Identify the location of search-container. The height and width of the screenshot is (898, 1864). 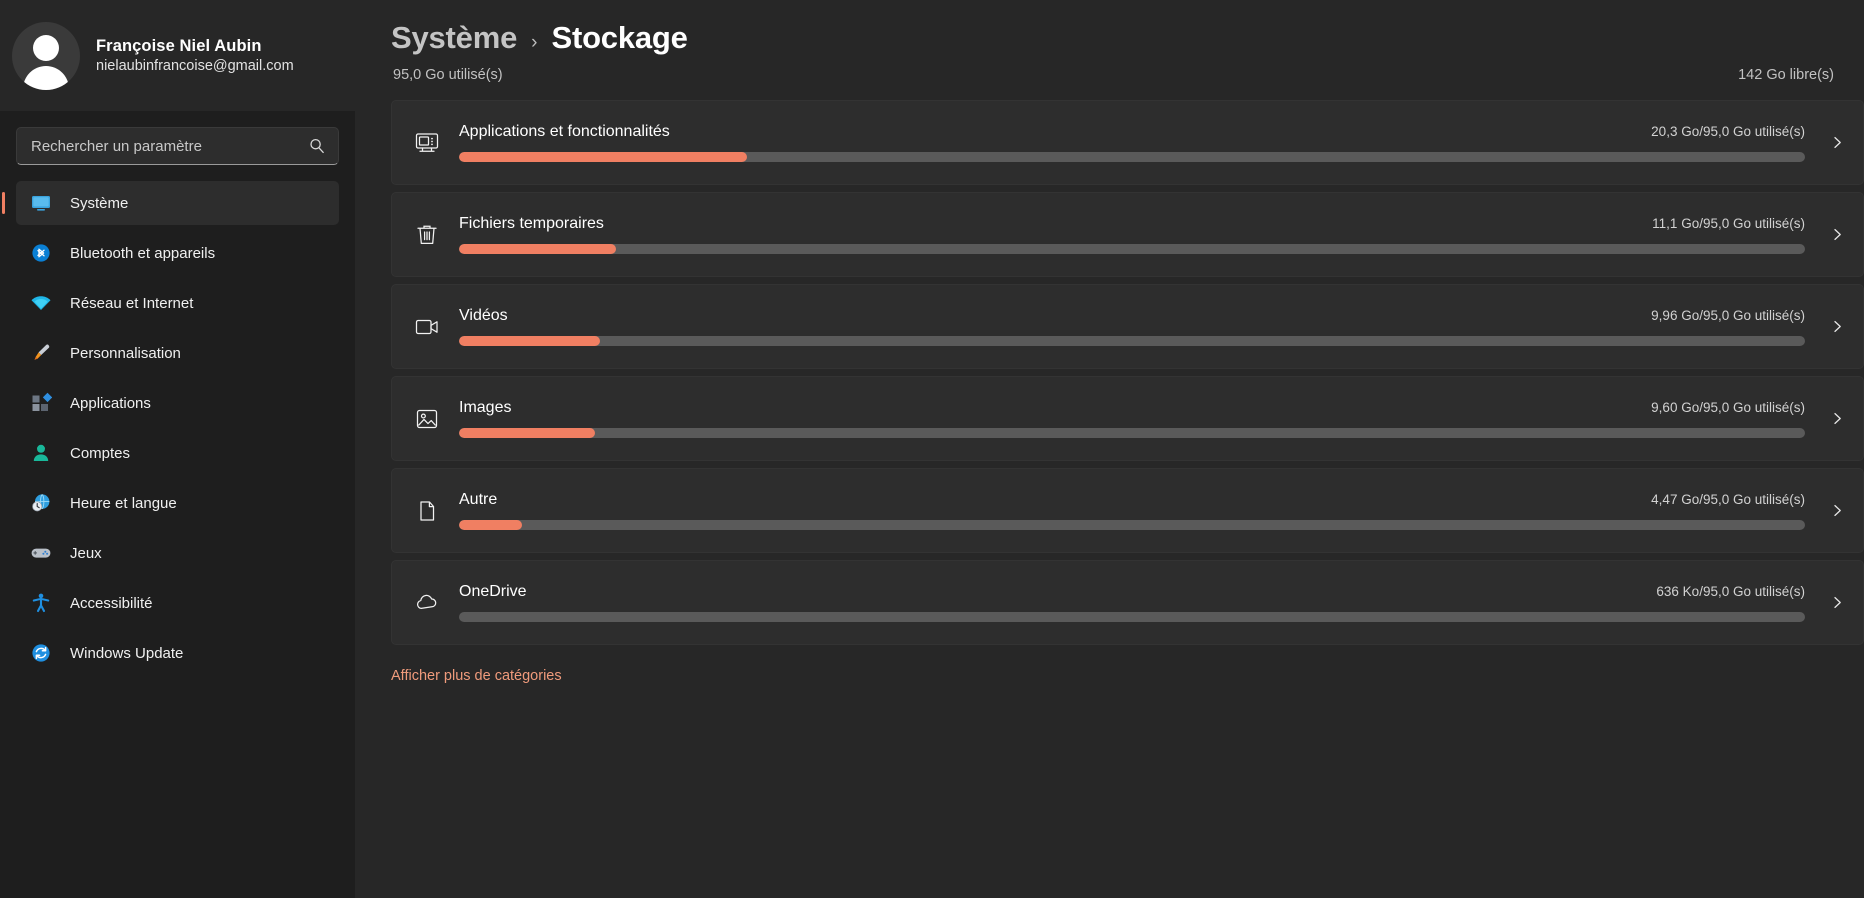
(177, 138).